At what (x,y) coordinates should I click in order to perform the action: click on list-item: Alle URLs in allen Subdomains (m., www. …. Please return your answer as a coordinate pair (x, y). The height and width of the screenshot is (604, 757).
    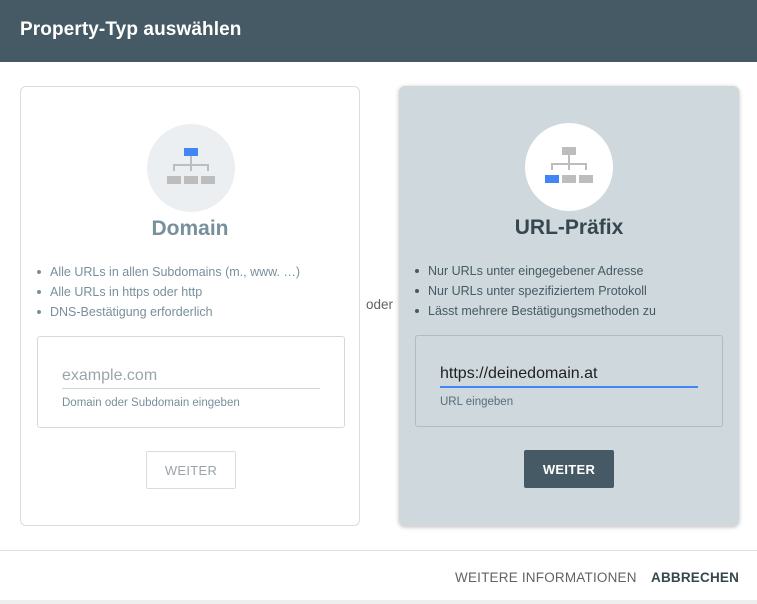
    Looking at the image, I should click on (168, 272).